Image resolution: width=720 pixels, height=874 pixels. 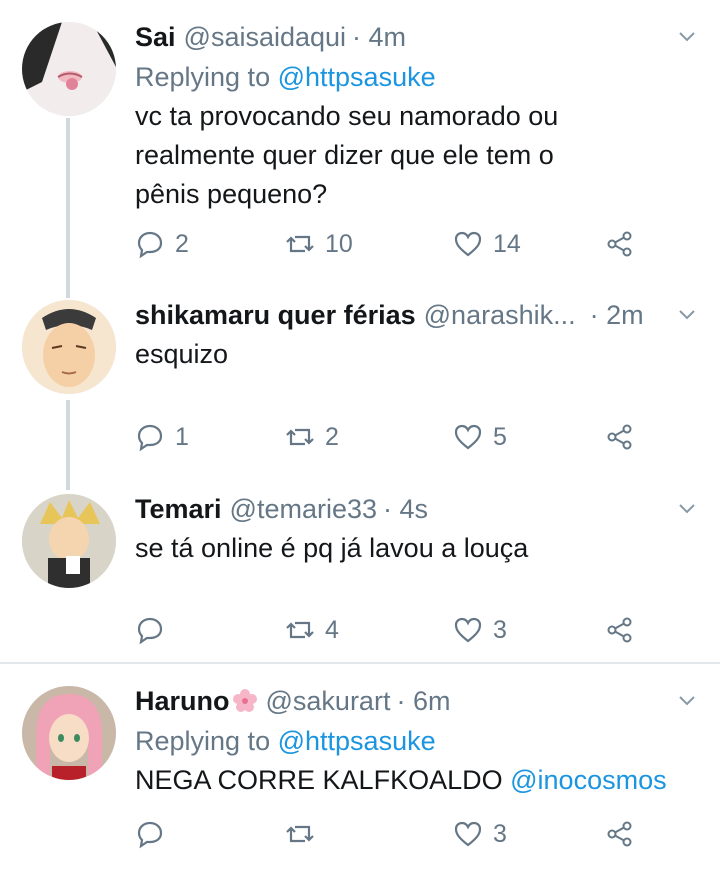 I want to click on tweet-header: shikamaru quer férias @narashik... · 2m, so click(x=417, y=315).